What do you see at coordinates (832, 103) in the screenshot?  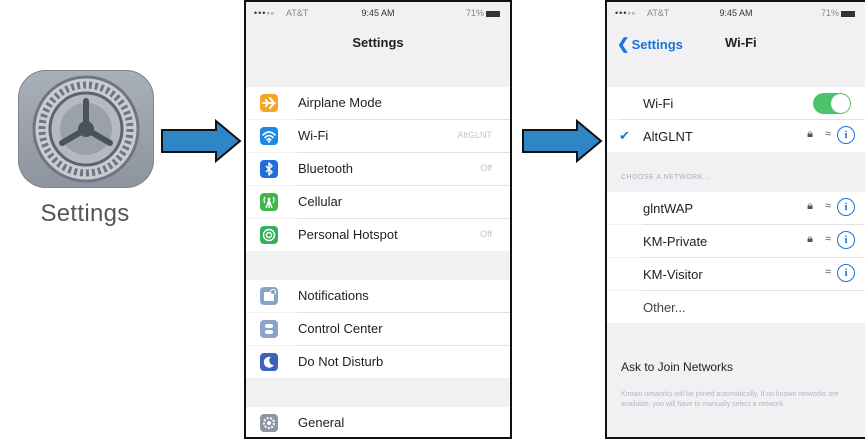 I see `wifi-toggle` at bounding box center [832, 103].